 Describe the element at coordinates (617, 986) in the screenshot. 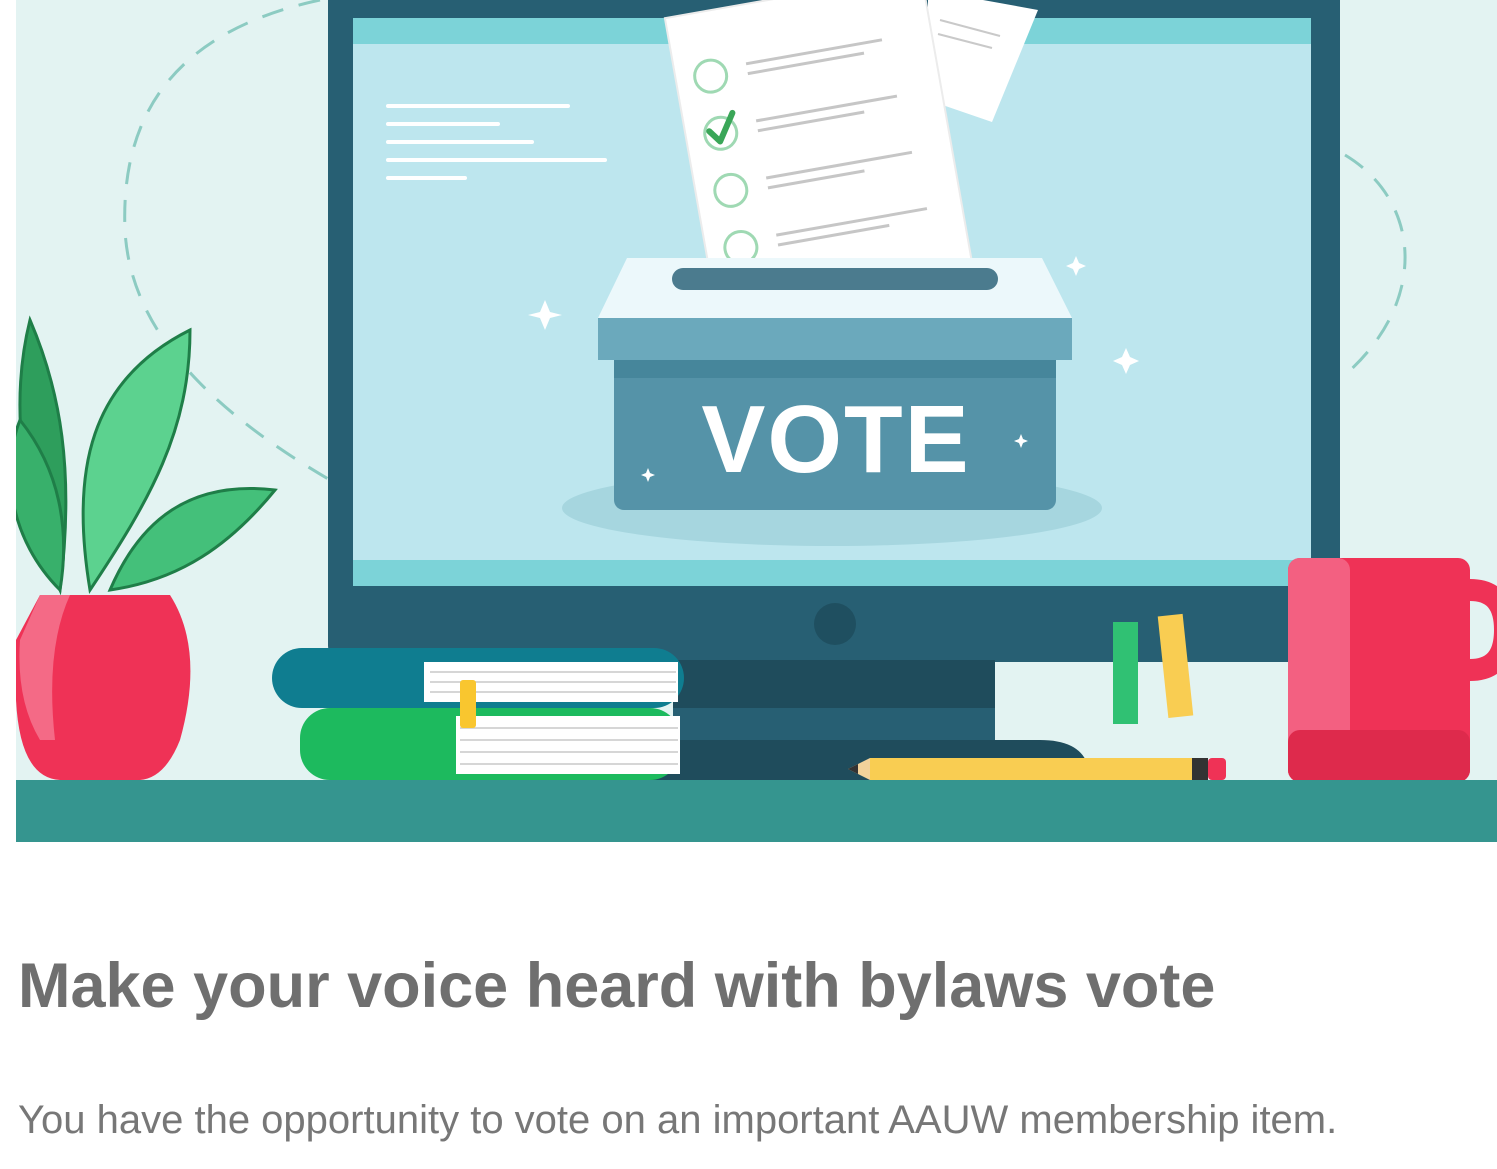

I see `article-headline: Make your voice heard with bylaws vote` at that location.